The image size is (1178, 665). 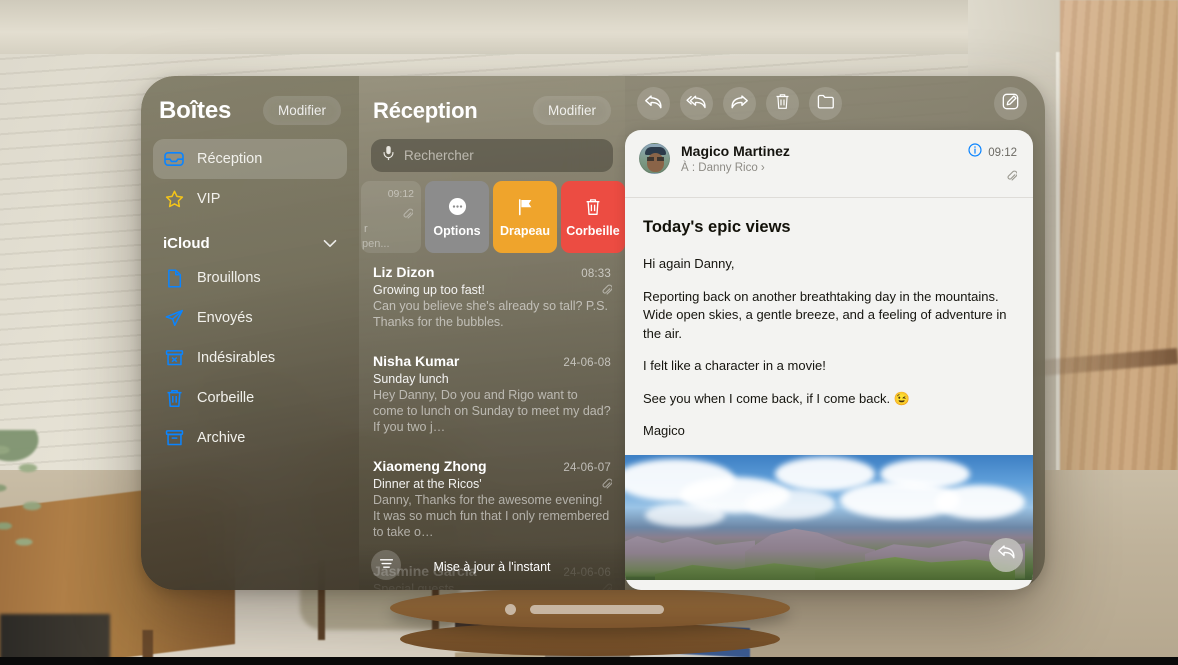 I want to click on window-close-dot, so click(x=510, y=609).